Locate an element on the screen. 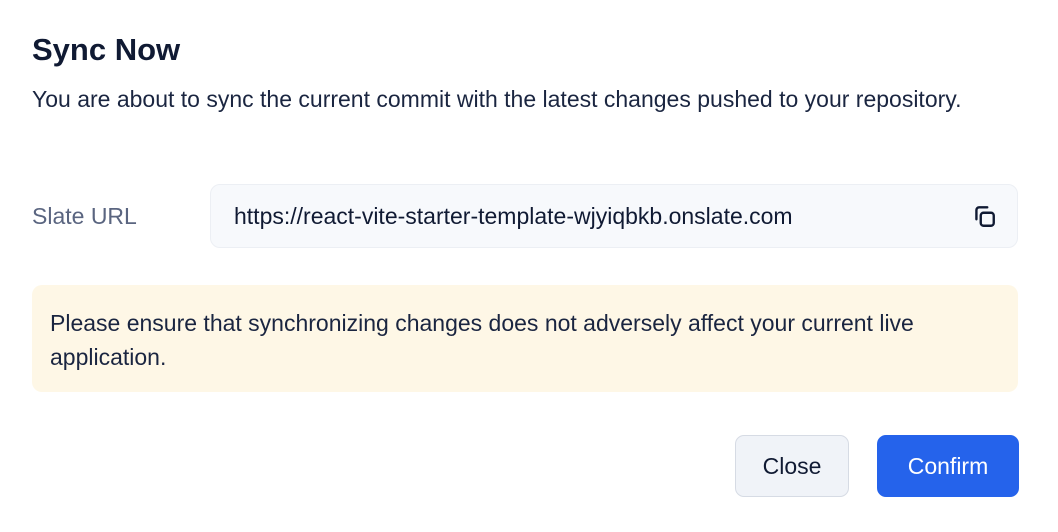 This screenshot has width=1058, height=532. close-button: Close is located at coordinates (792, 466).